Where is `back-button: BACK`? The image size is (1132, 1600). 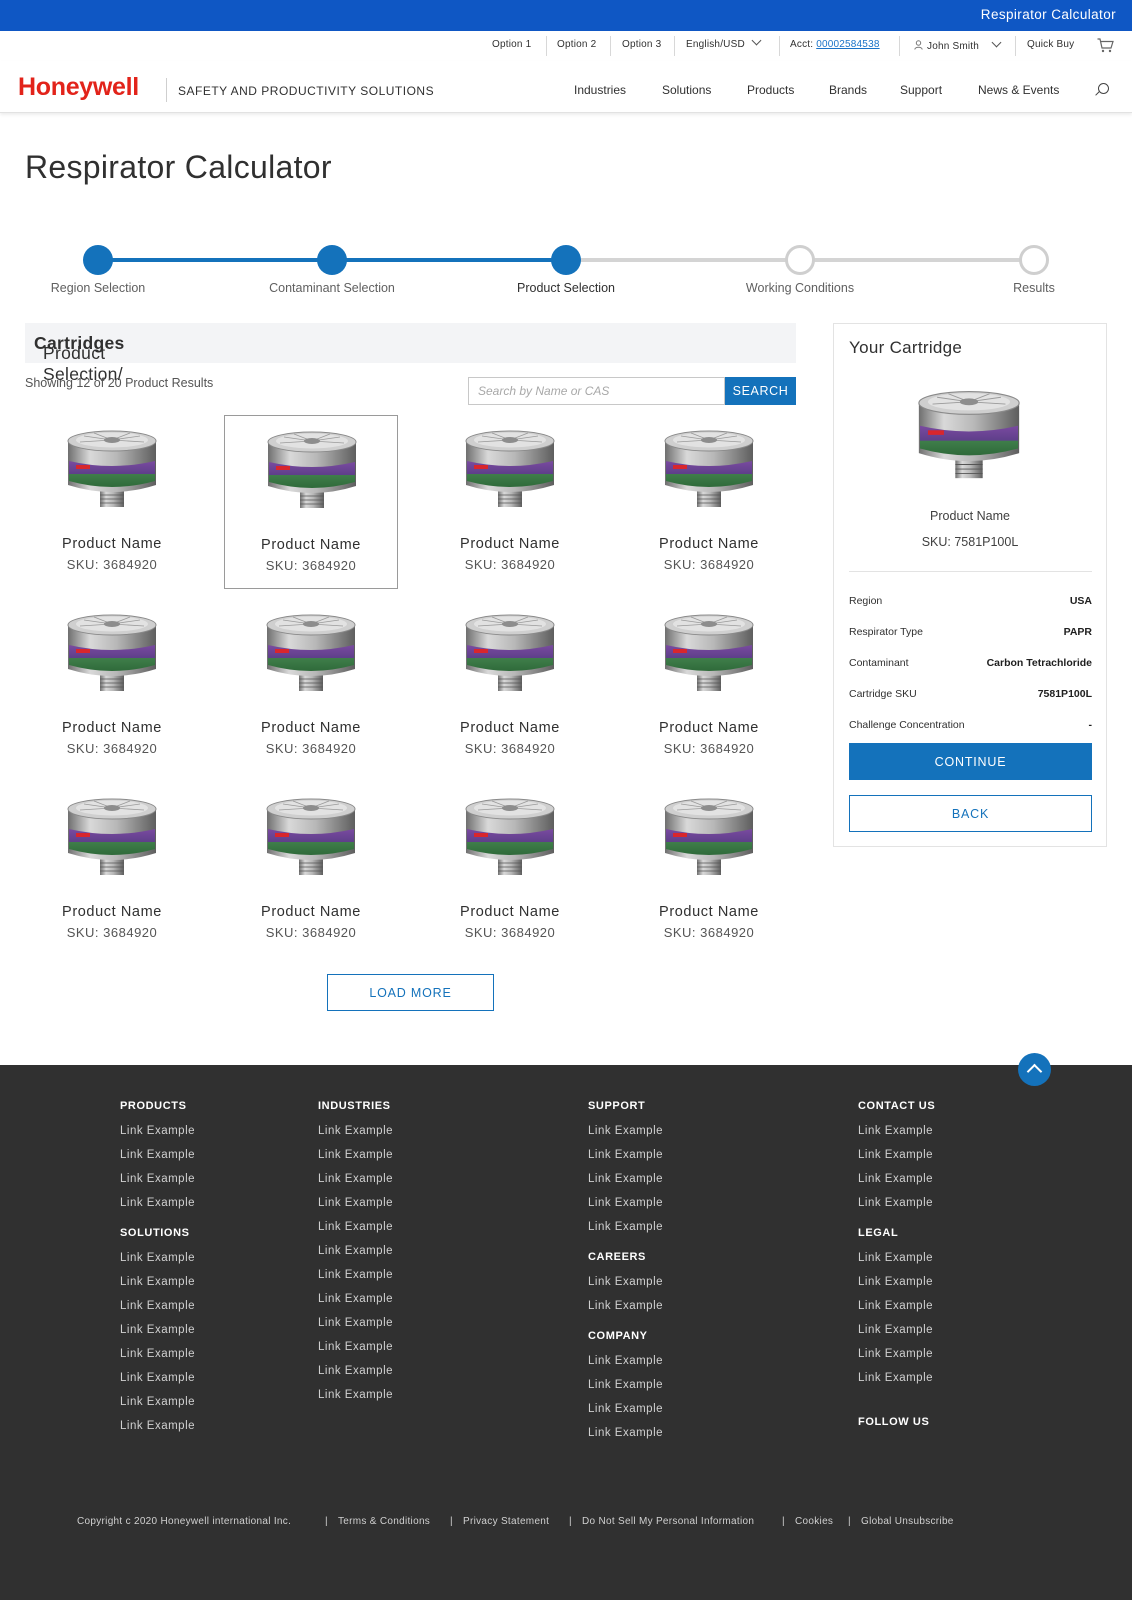
back-button: BACK is located at coordinates (970, 813).